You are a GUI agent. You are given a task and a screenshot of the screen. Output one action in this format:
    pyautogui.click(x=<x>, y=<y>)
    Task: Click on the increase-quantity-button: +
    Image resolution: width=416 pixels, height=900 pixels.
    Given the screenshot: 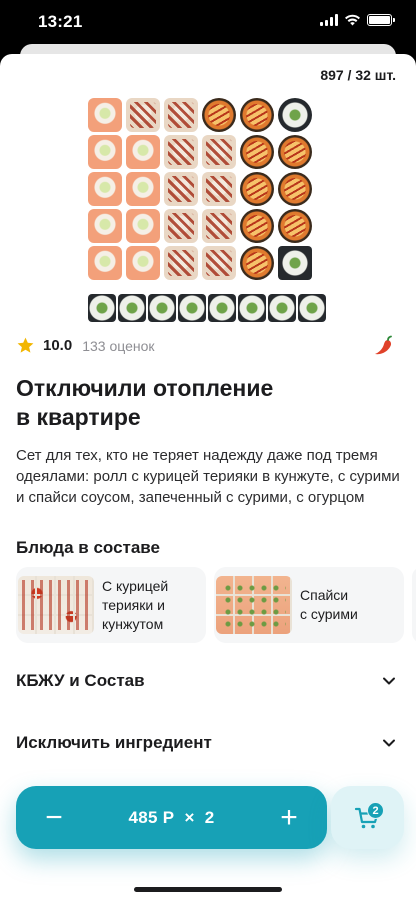 What is the action you would take?
    pyautogui.click(x=289, y=818)
    